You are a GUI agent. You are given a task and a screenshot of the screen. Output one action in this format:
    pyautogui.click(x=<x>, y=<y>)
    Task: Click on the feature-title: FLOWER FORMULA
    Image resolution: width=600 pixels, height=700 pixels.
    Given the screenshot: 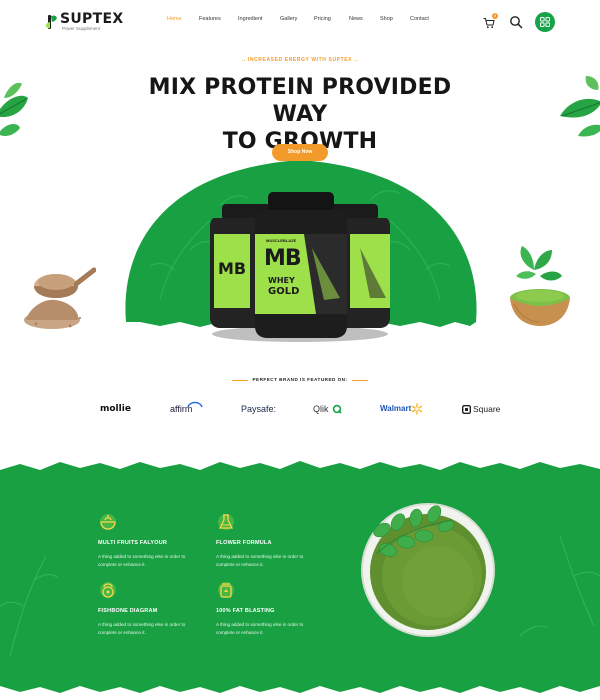 What is the action you would take?
    pyautogui.click(x=244, y=543)
    